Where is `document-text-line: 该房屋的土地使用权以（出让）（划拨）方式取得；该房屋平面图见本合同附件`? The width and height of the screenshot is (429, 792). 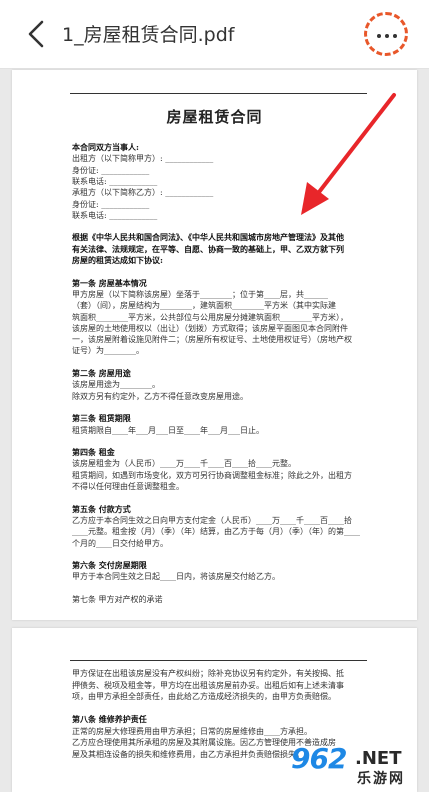
document-text-line: 该房屋的土地使用权以（出让）（划拨）方式取得；该房屋平面图见本合同附件 is located at coordinates (210, 328).